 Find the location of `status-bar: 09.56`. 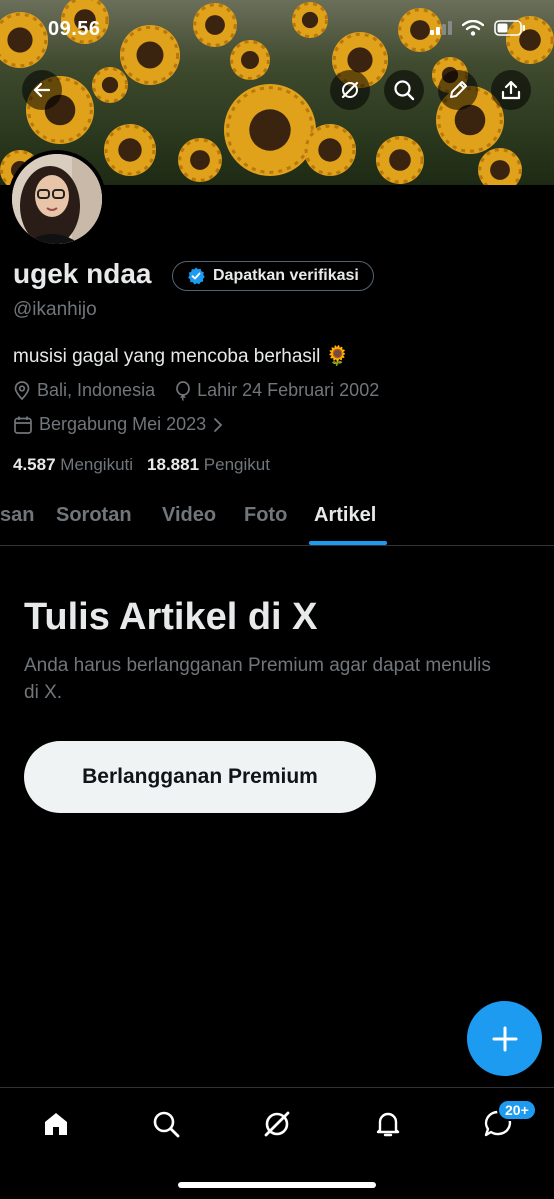

status-bar: 09.56 is located at coordinates (277, 28).